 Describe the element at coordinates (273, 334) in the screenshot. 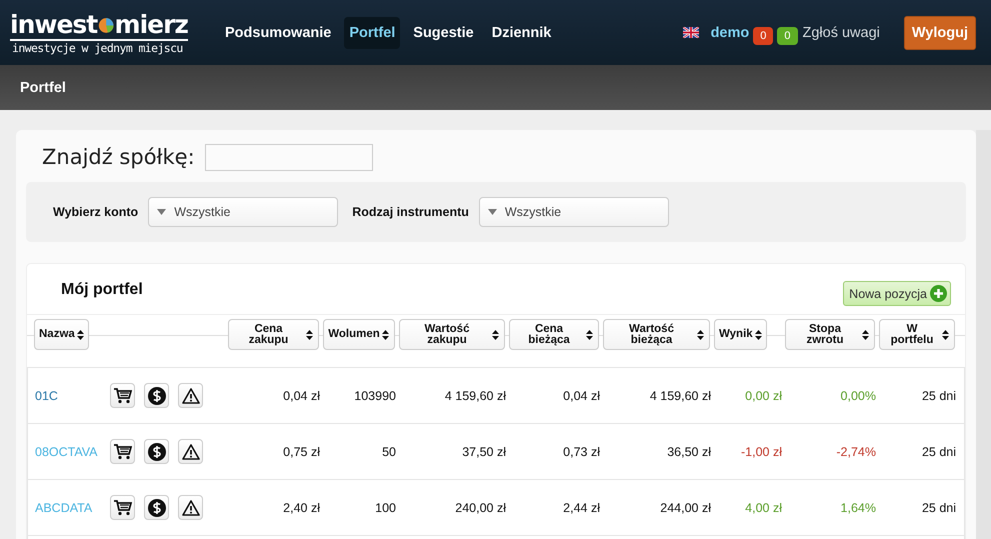

I see `column-header: Cena zakupu` at that location.